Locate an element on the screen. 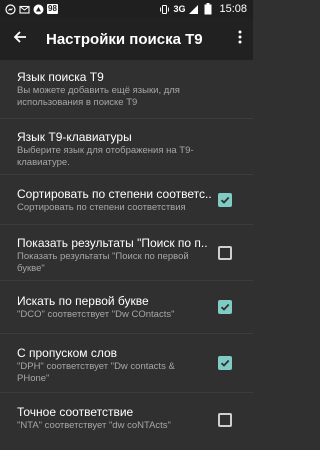 This screenshot has height=450, width=320. setting-title: Язык поиска Т9 is located at coordinates (60, 77).